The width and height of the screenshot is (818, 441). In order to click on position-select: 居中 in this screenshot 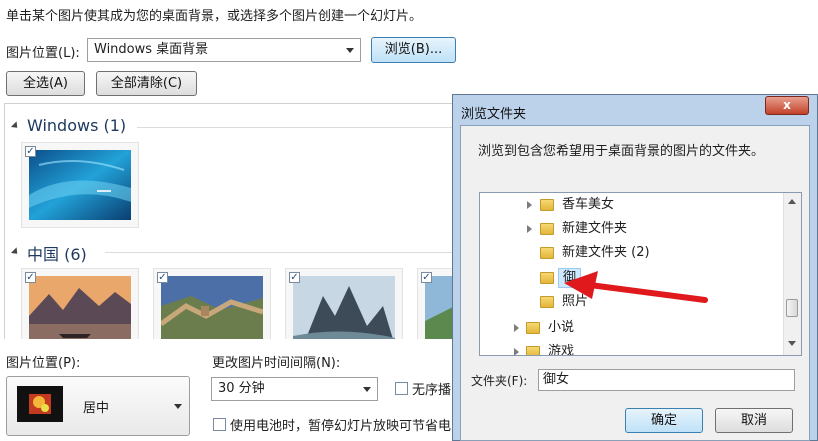, I will do `click(98, 406)`.